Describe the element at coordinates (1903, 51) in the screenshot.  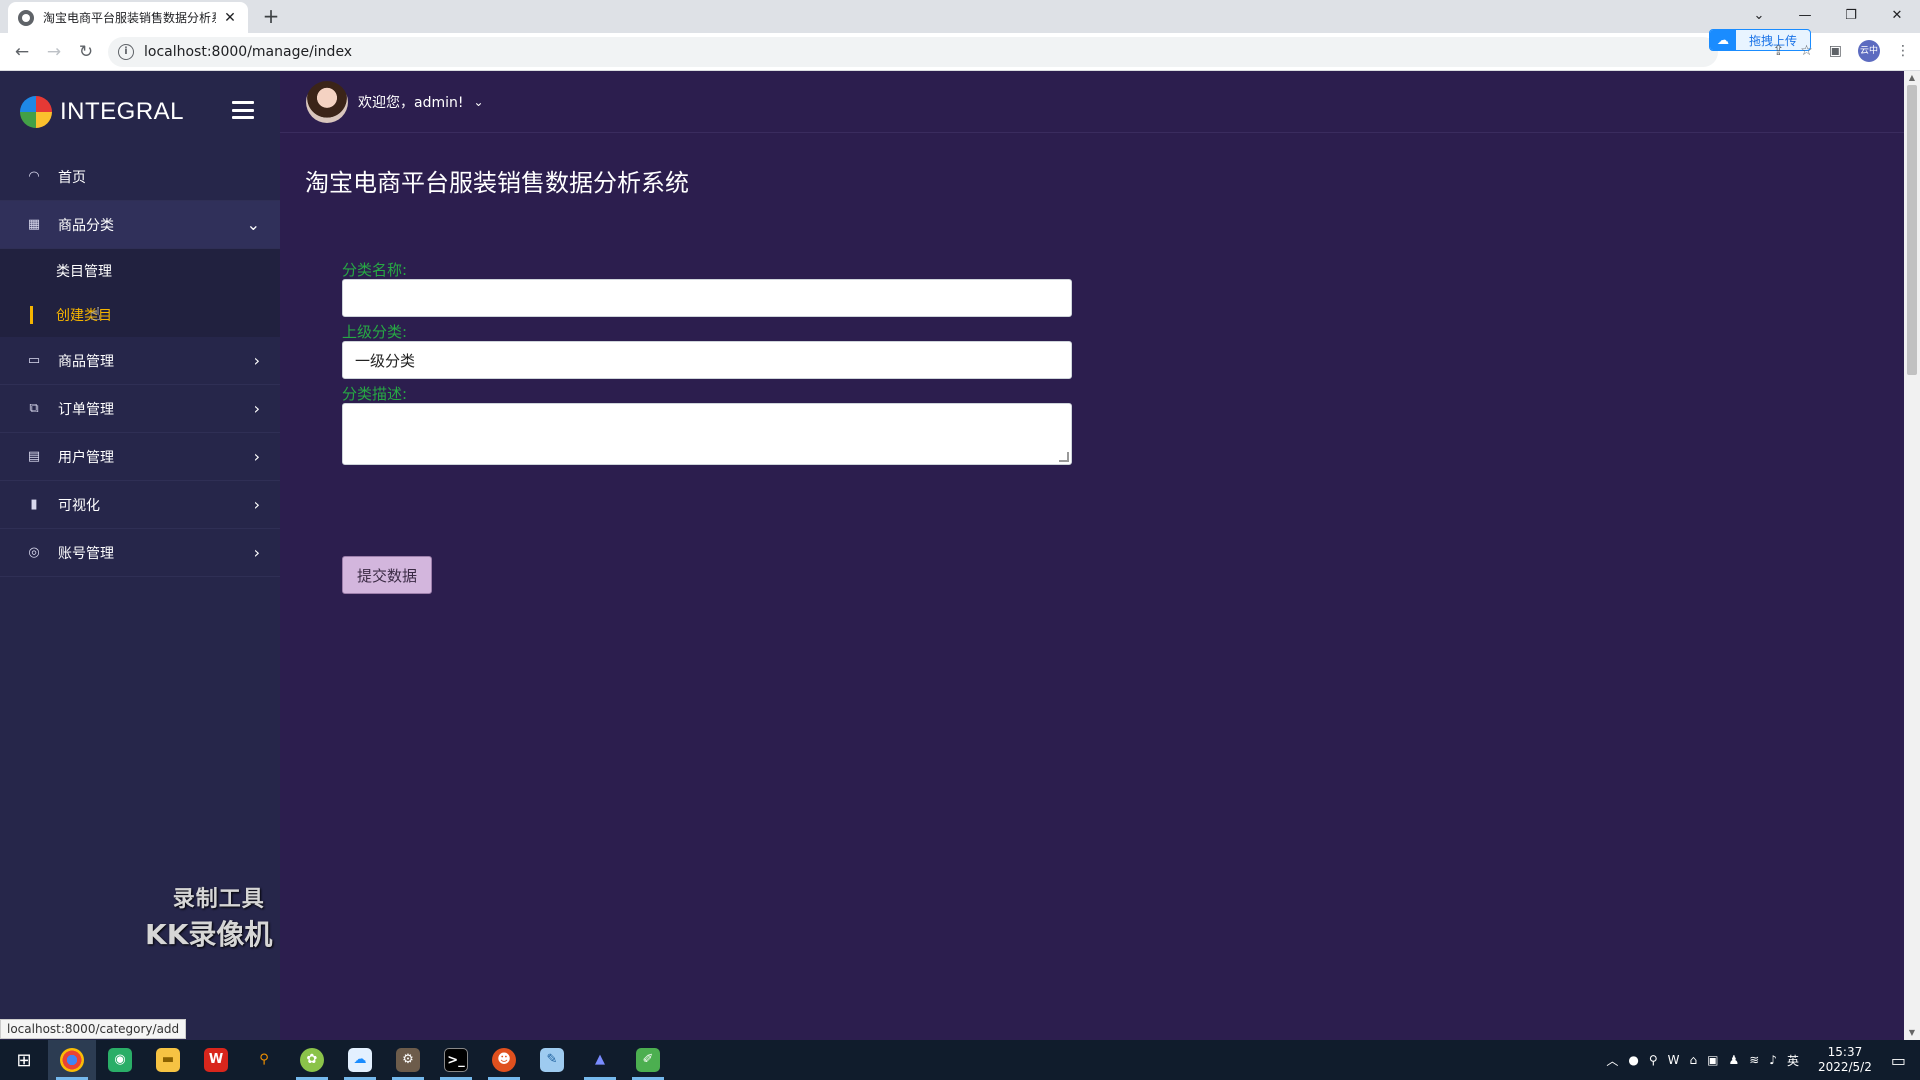
I see `more-menu-icon: ⋮` at that location.